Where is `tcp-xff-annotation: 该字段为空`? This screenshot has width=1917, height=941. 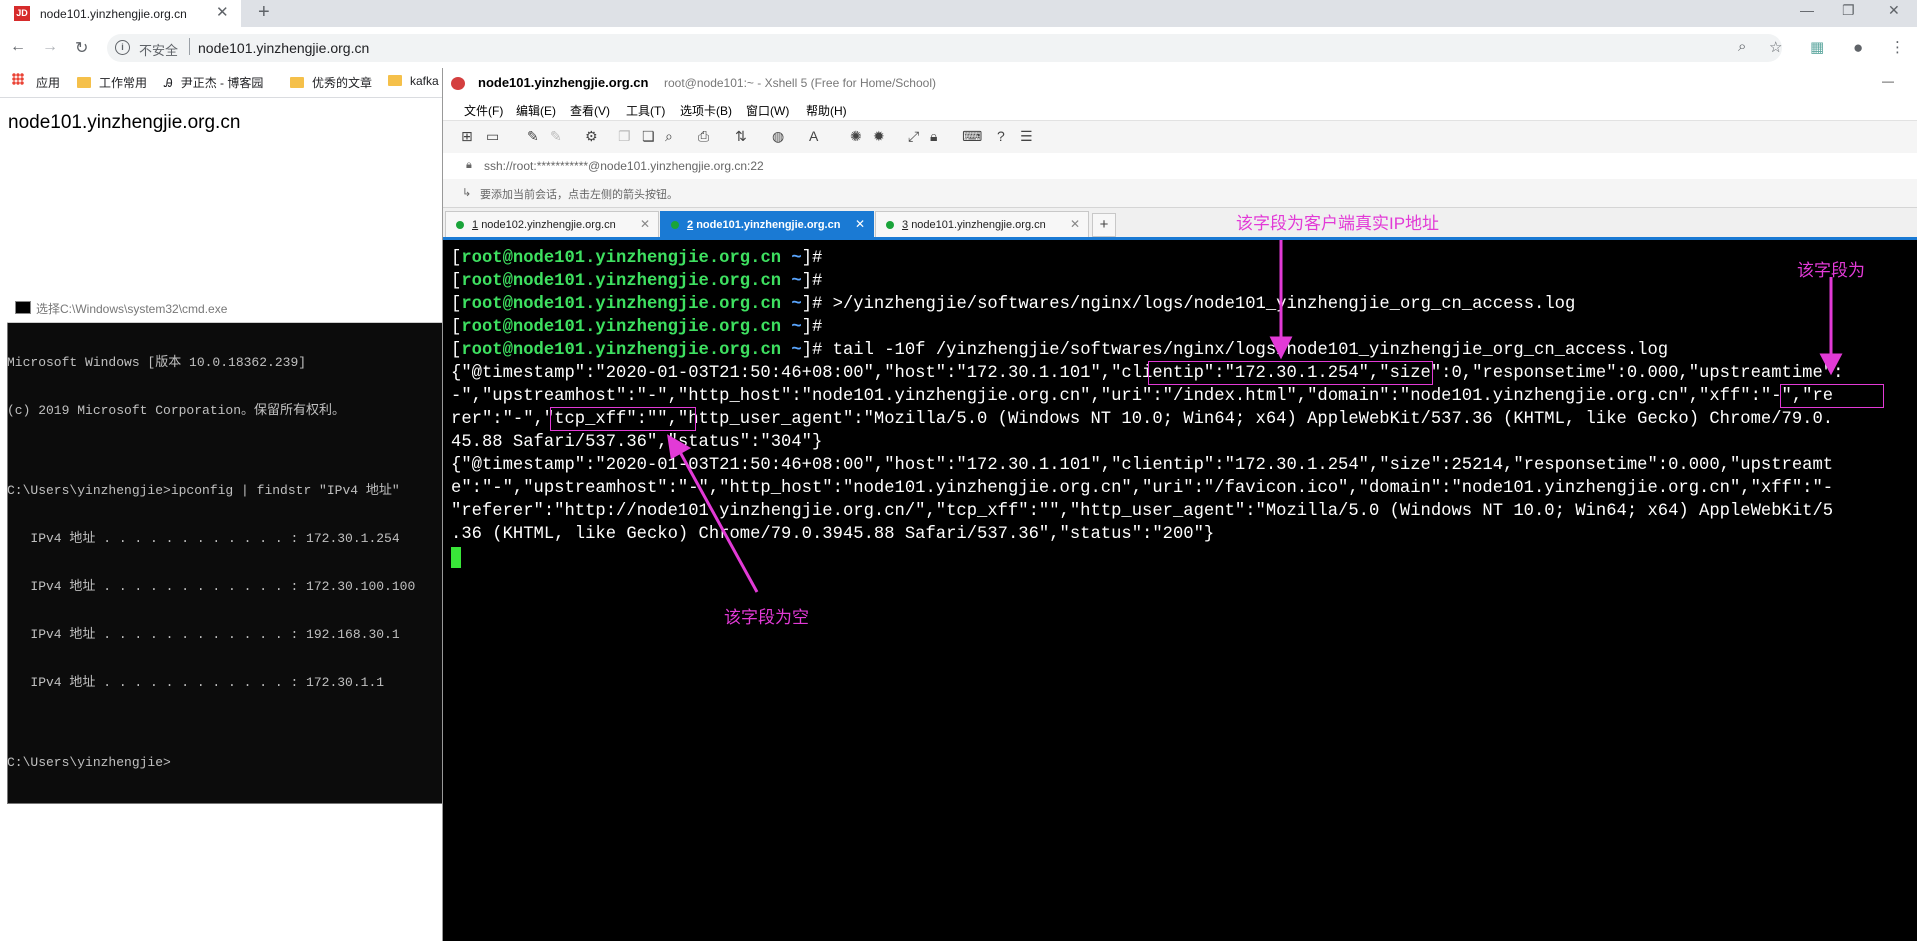
tcp-xff-annotation: 该字段为空 is located at coordinates (766, 617).